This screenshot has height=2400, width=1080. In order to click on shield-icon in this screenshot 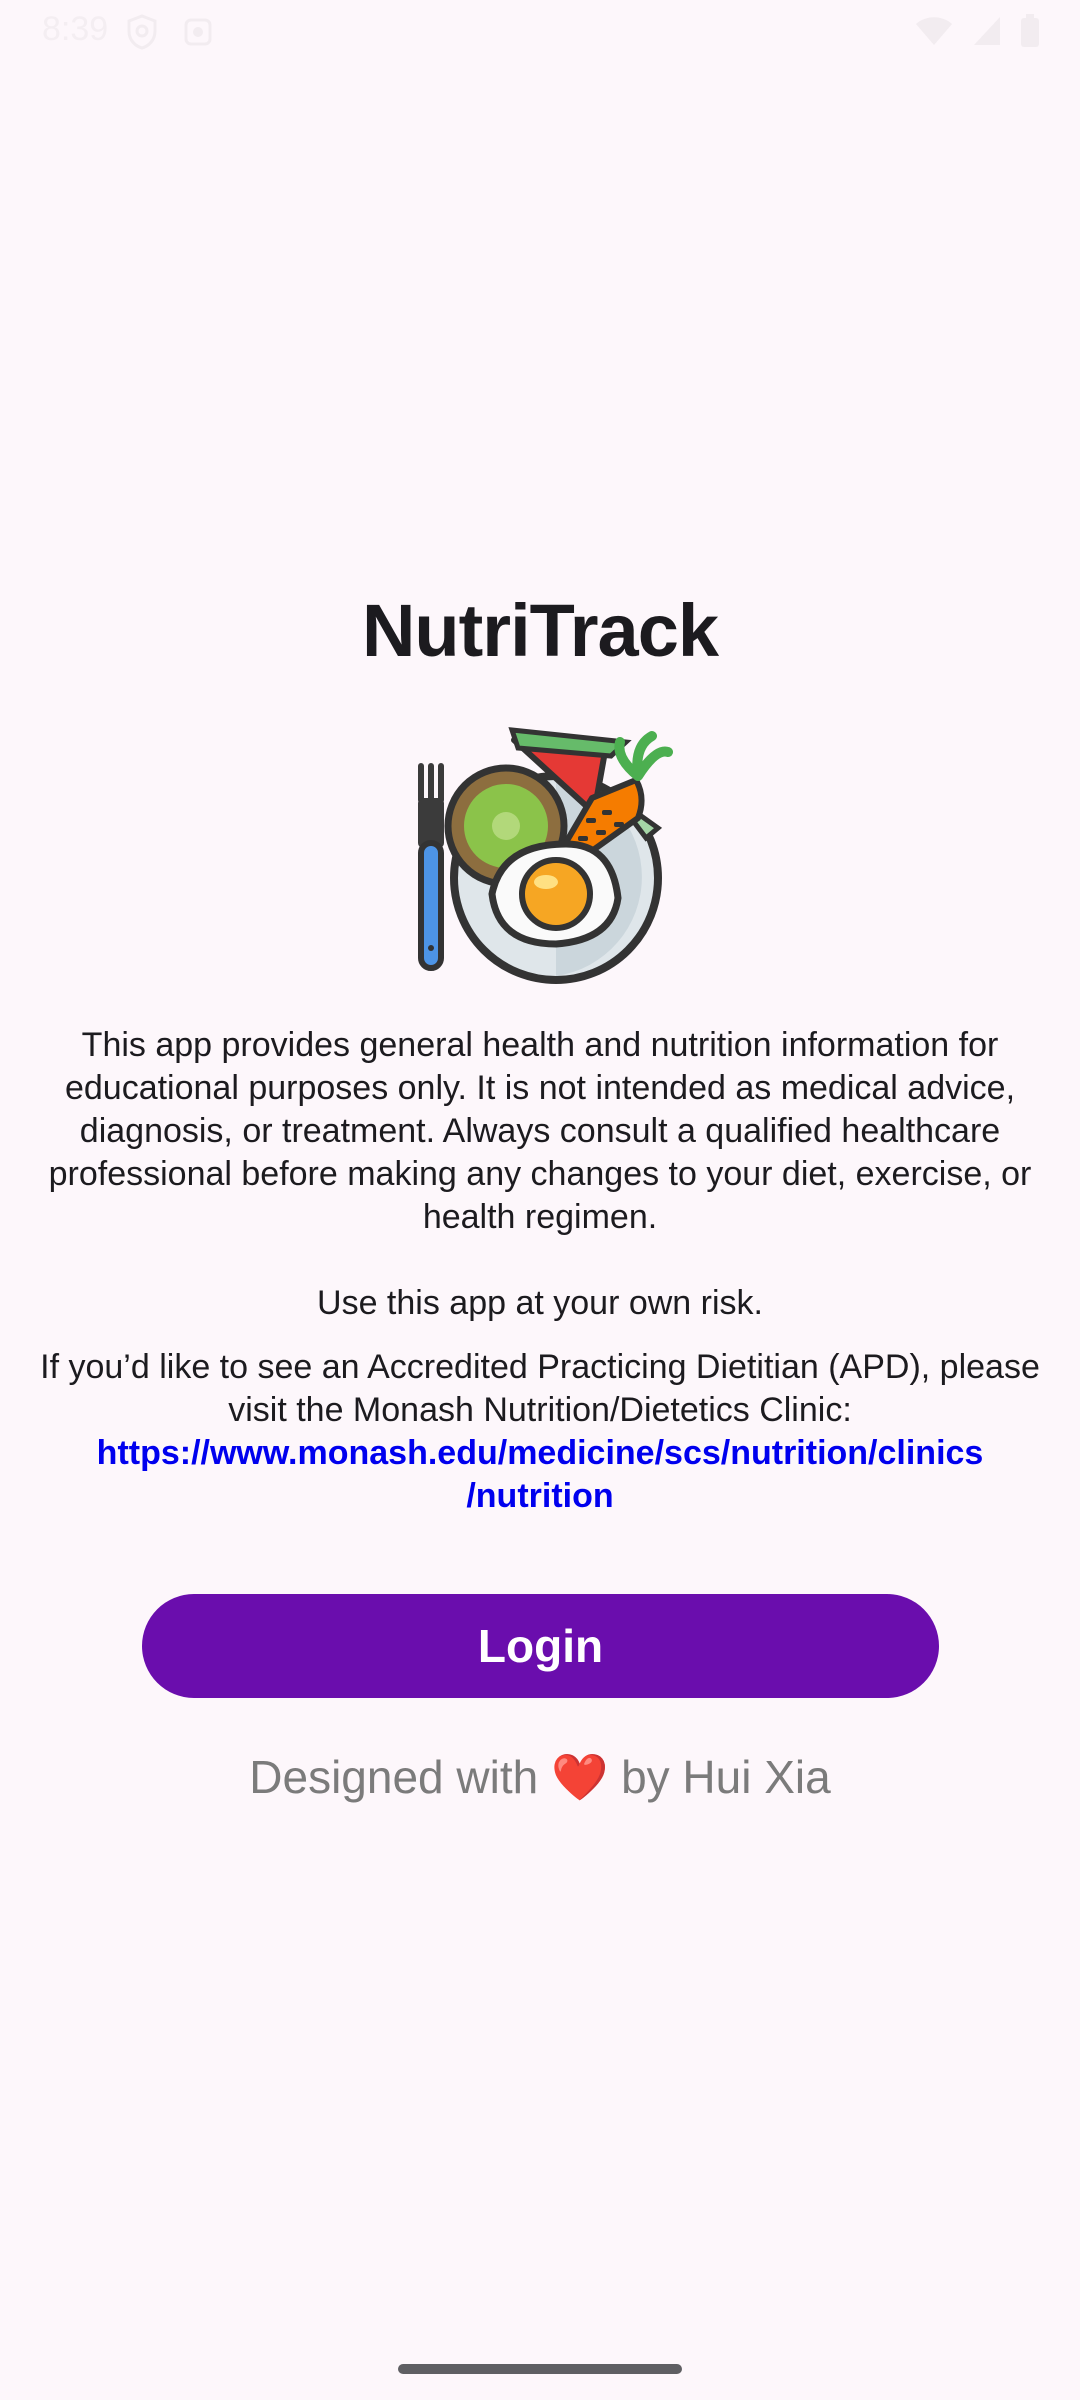, I will do `click(142, 34)`.